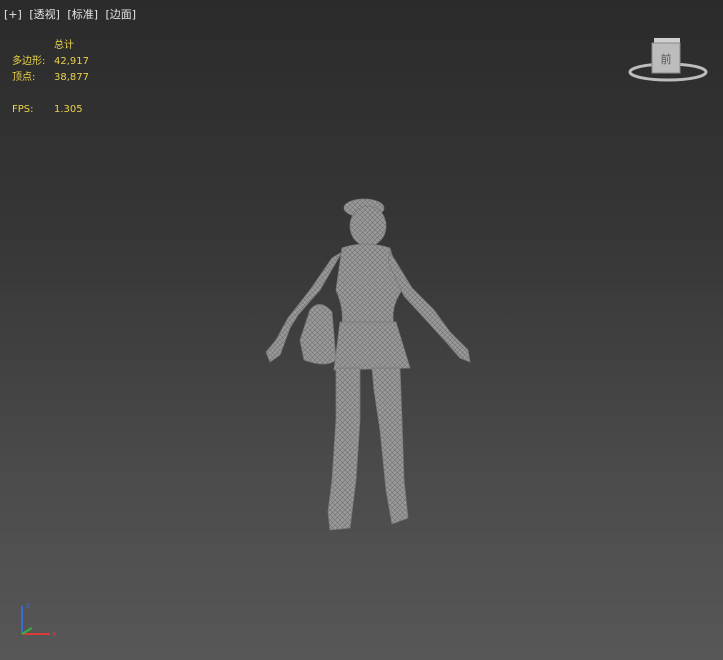 This screenshot has width=723, height=660. I want to click on viewport-shading-menu: [标准], so click(82, 14).